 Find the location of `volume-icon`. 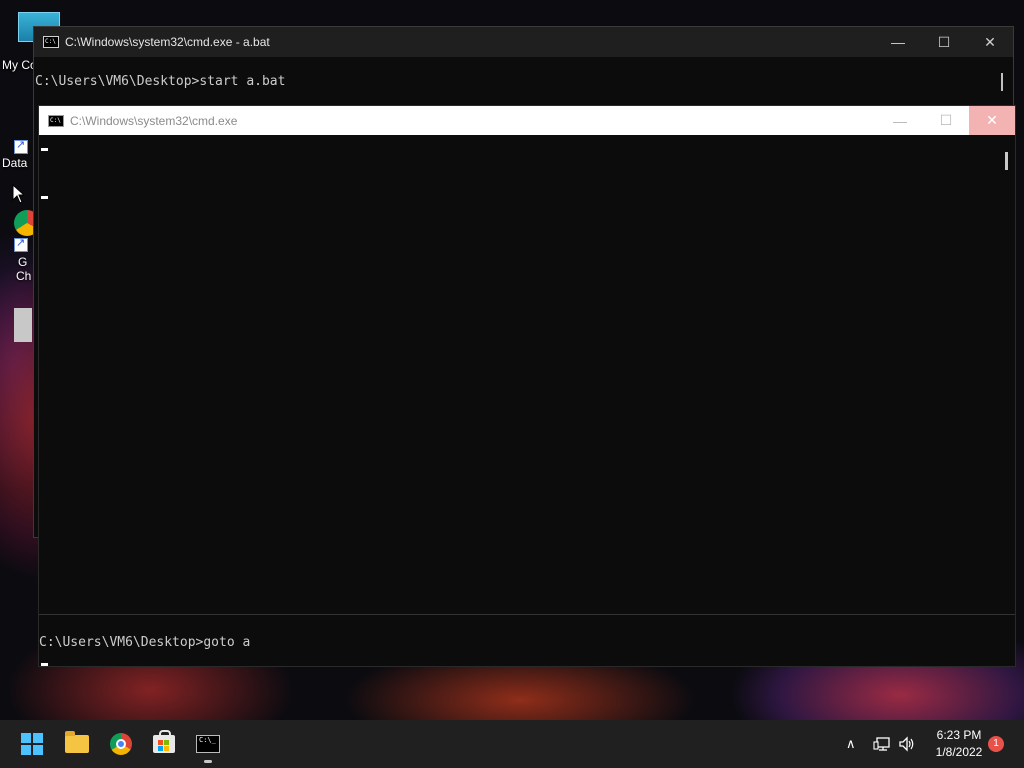

volume-icon is located at coordinates (907, 744).